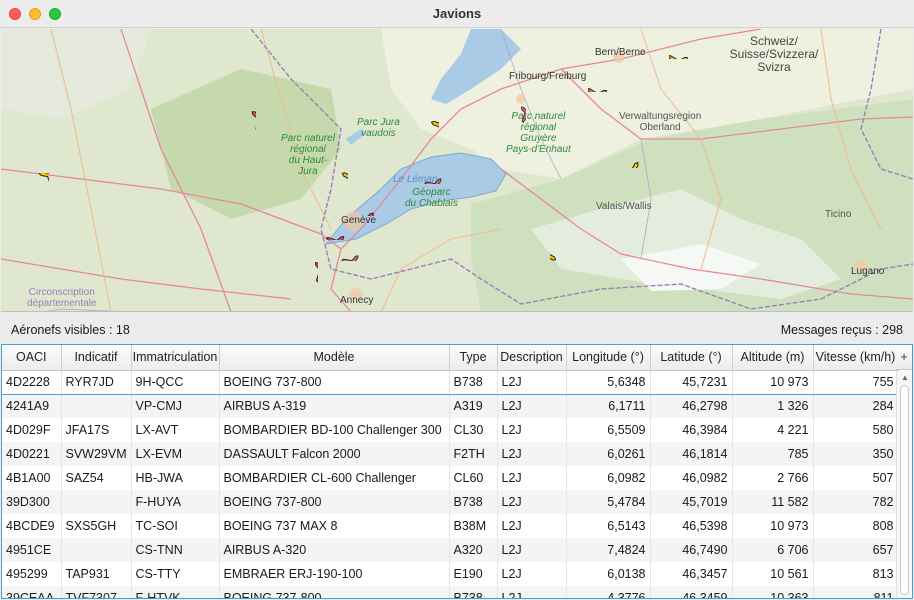  Describe the element at coordinates (32, 526) in the screenshot. I see `table-cell: 4BCDE9` at that location.